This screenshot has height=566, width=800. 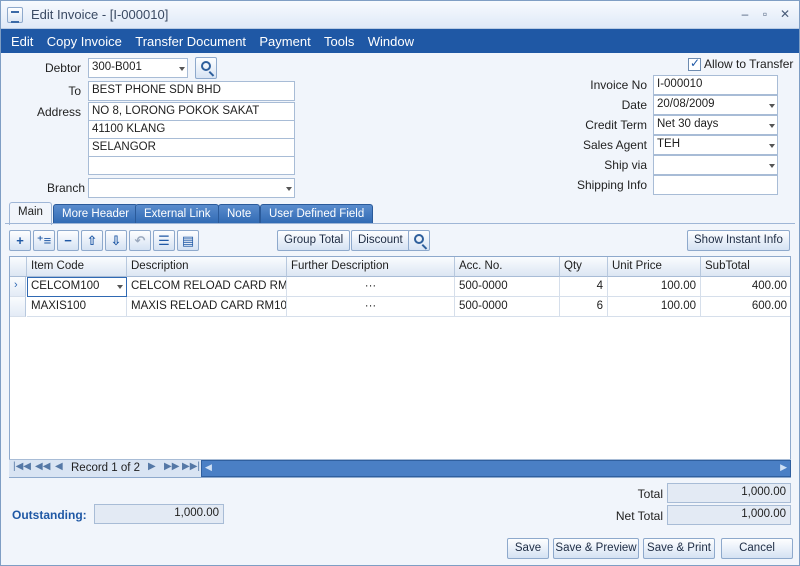 I want to click on detail-icon: ▤, so click(x=188, y=240).